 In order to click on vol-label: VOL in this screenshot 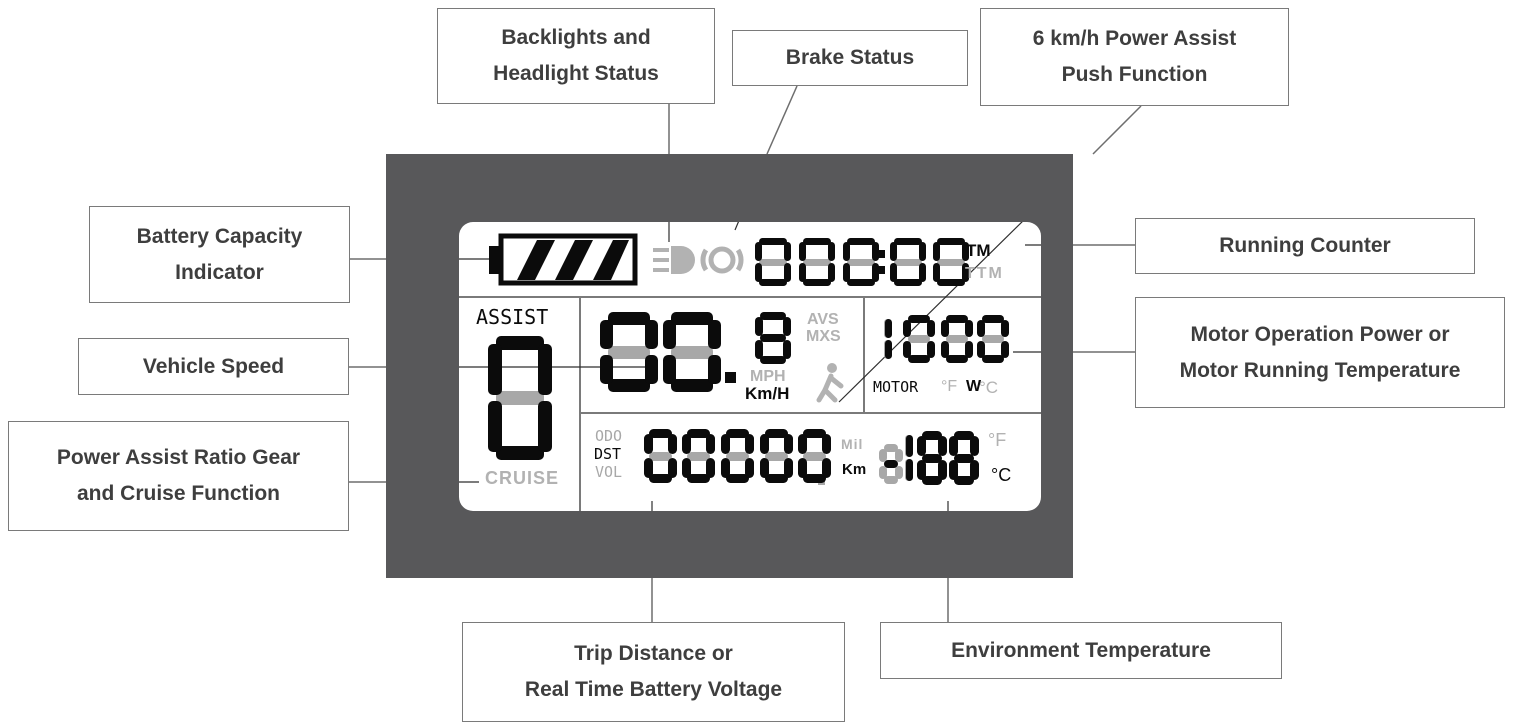, I will do `click(609, 472)`.